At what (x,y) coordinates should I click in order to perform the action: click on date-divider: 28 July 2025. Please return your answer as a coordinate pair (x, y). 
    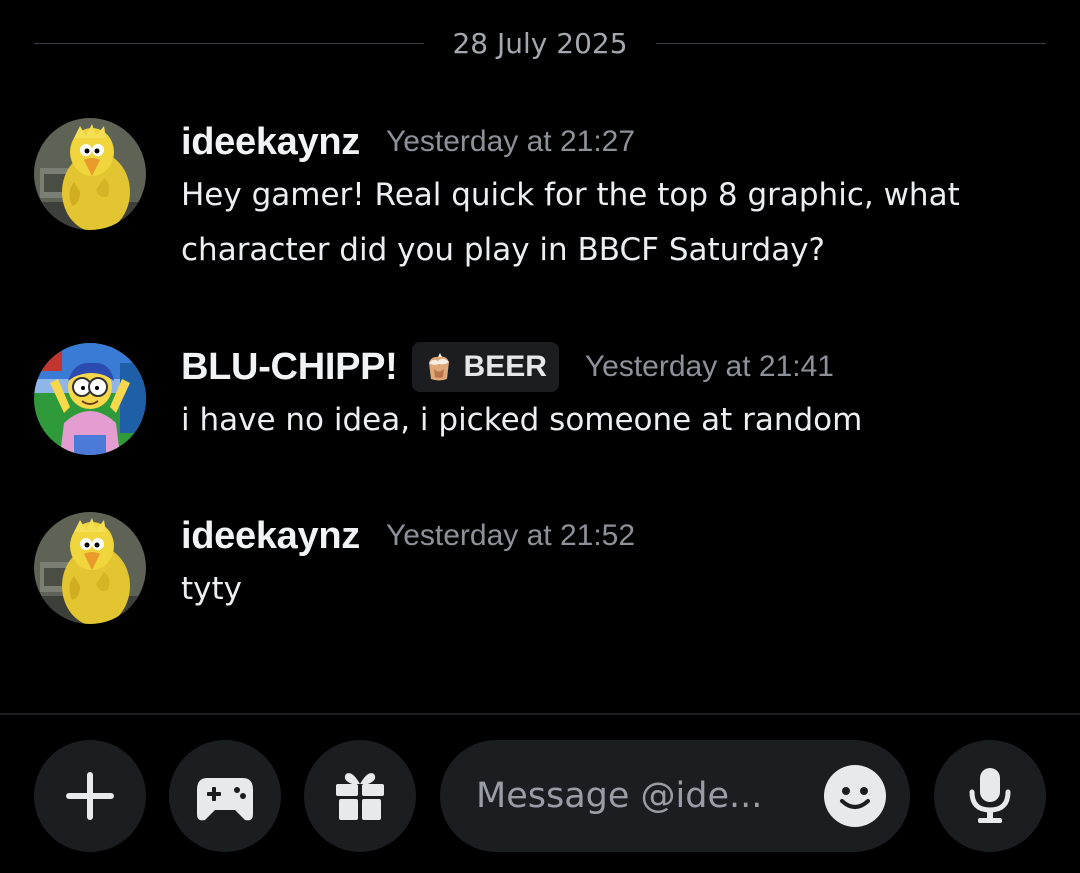
    Looking at the image, I should click on (540, 44).